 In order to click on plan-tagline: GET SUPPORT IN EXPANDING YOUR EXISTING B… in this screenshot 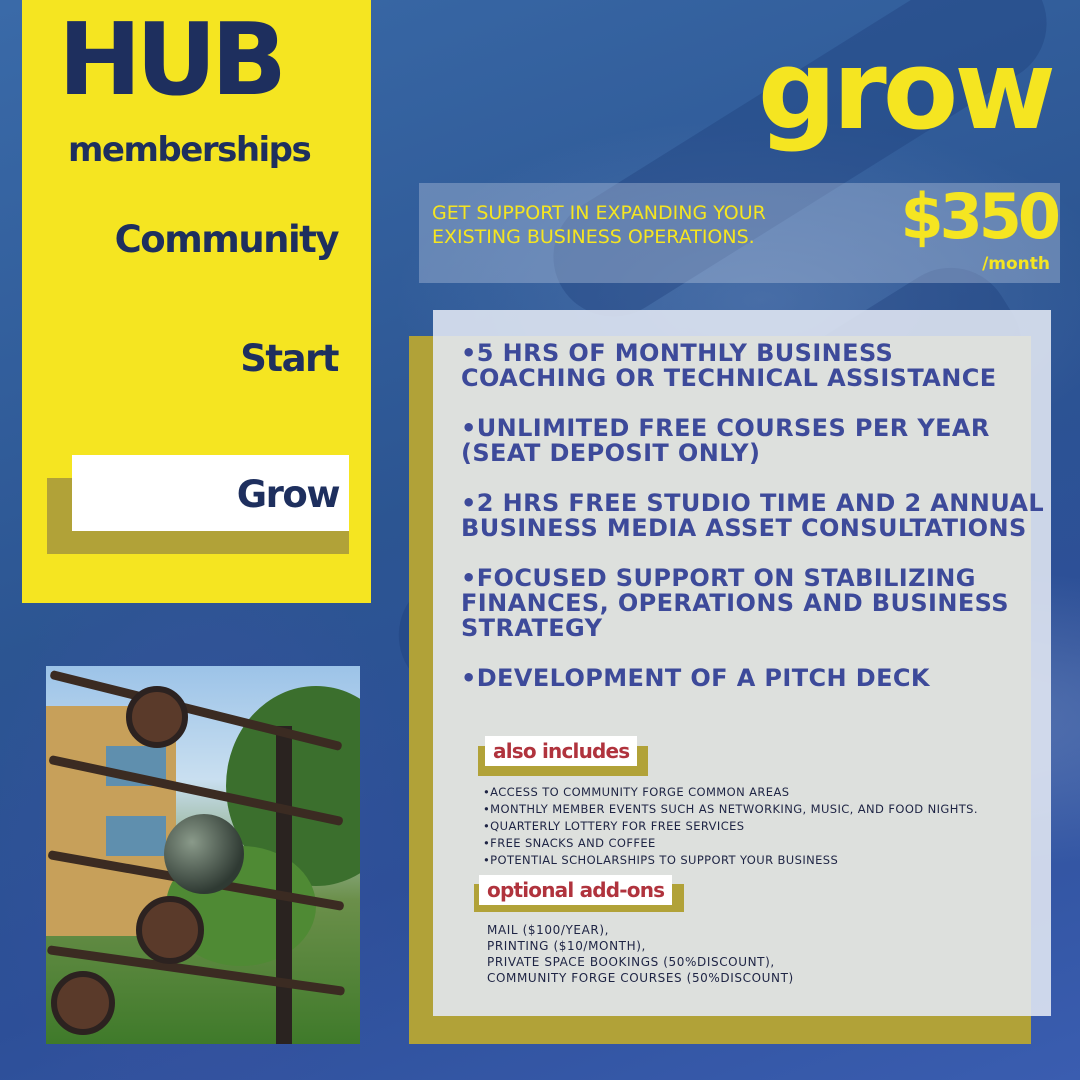, I will do `click(599, 225)`.